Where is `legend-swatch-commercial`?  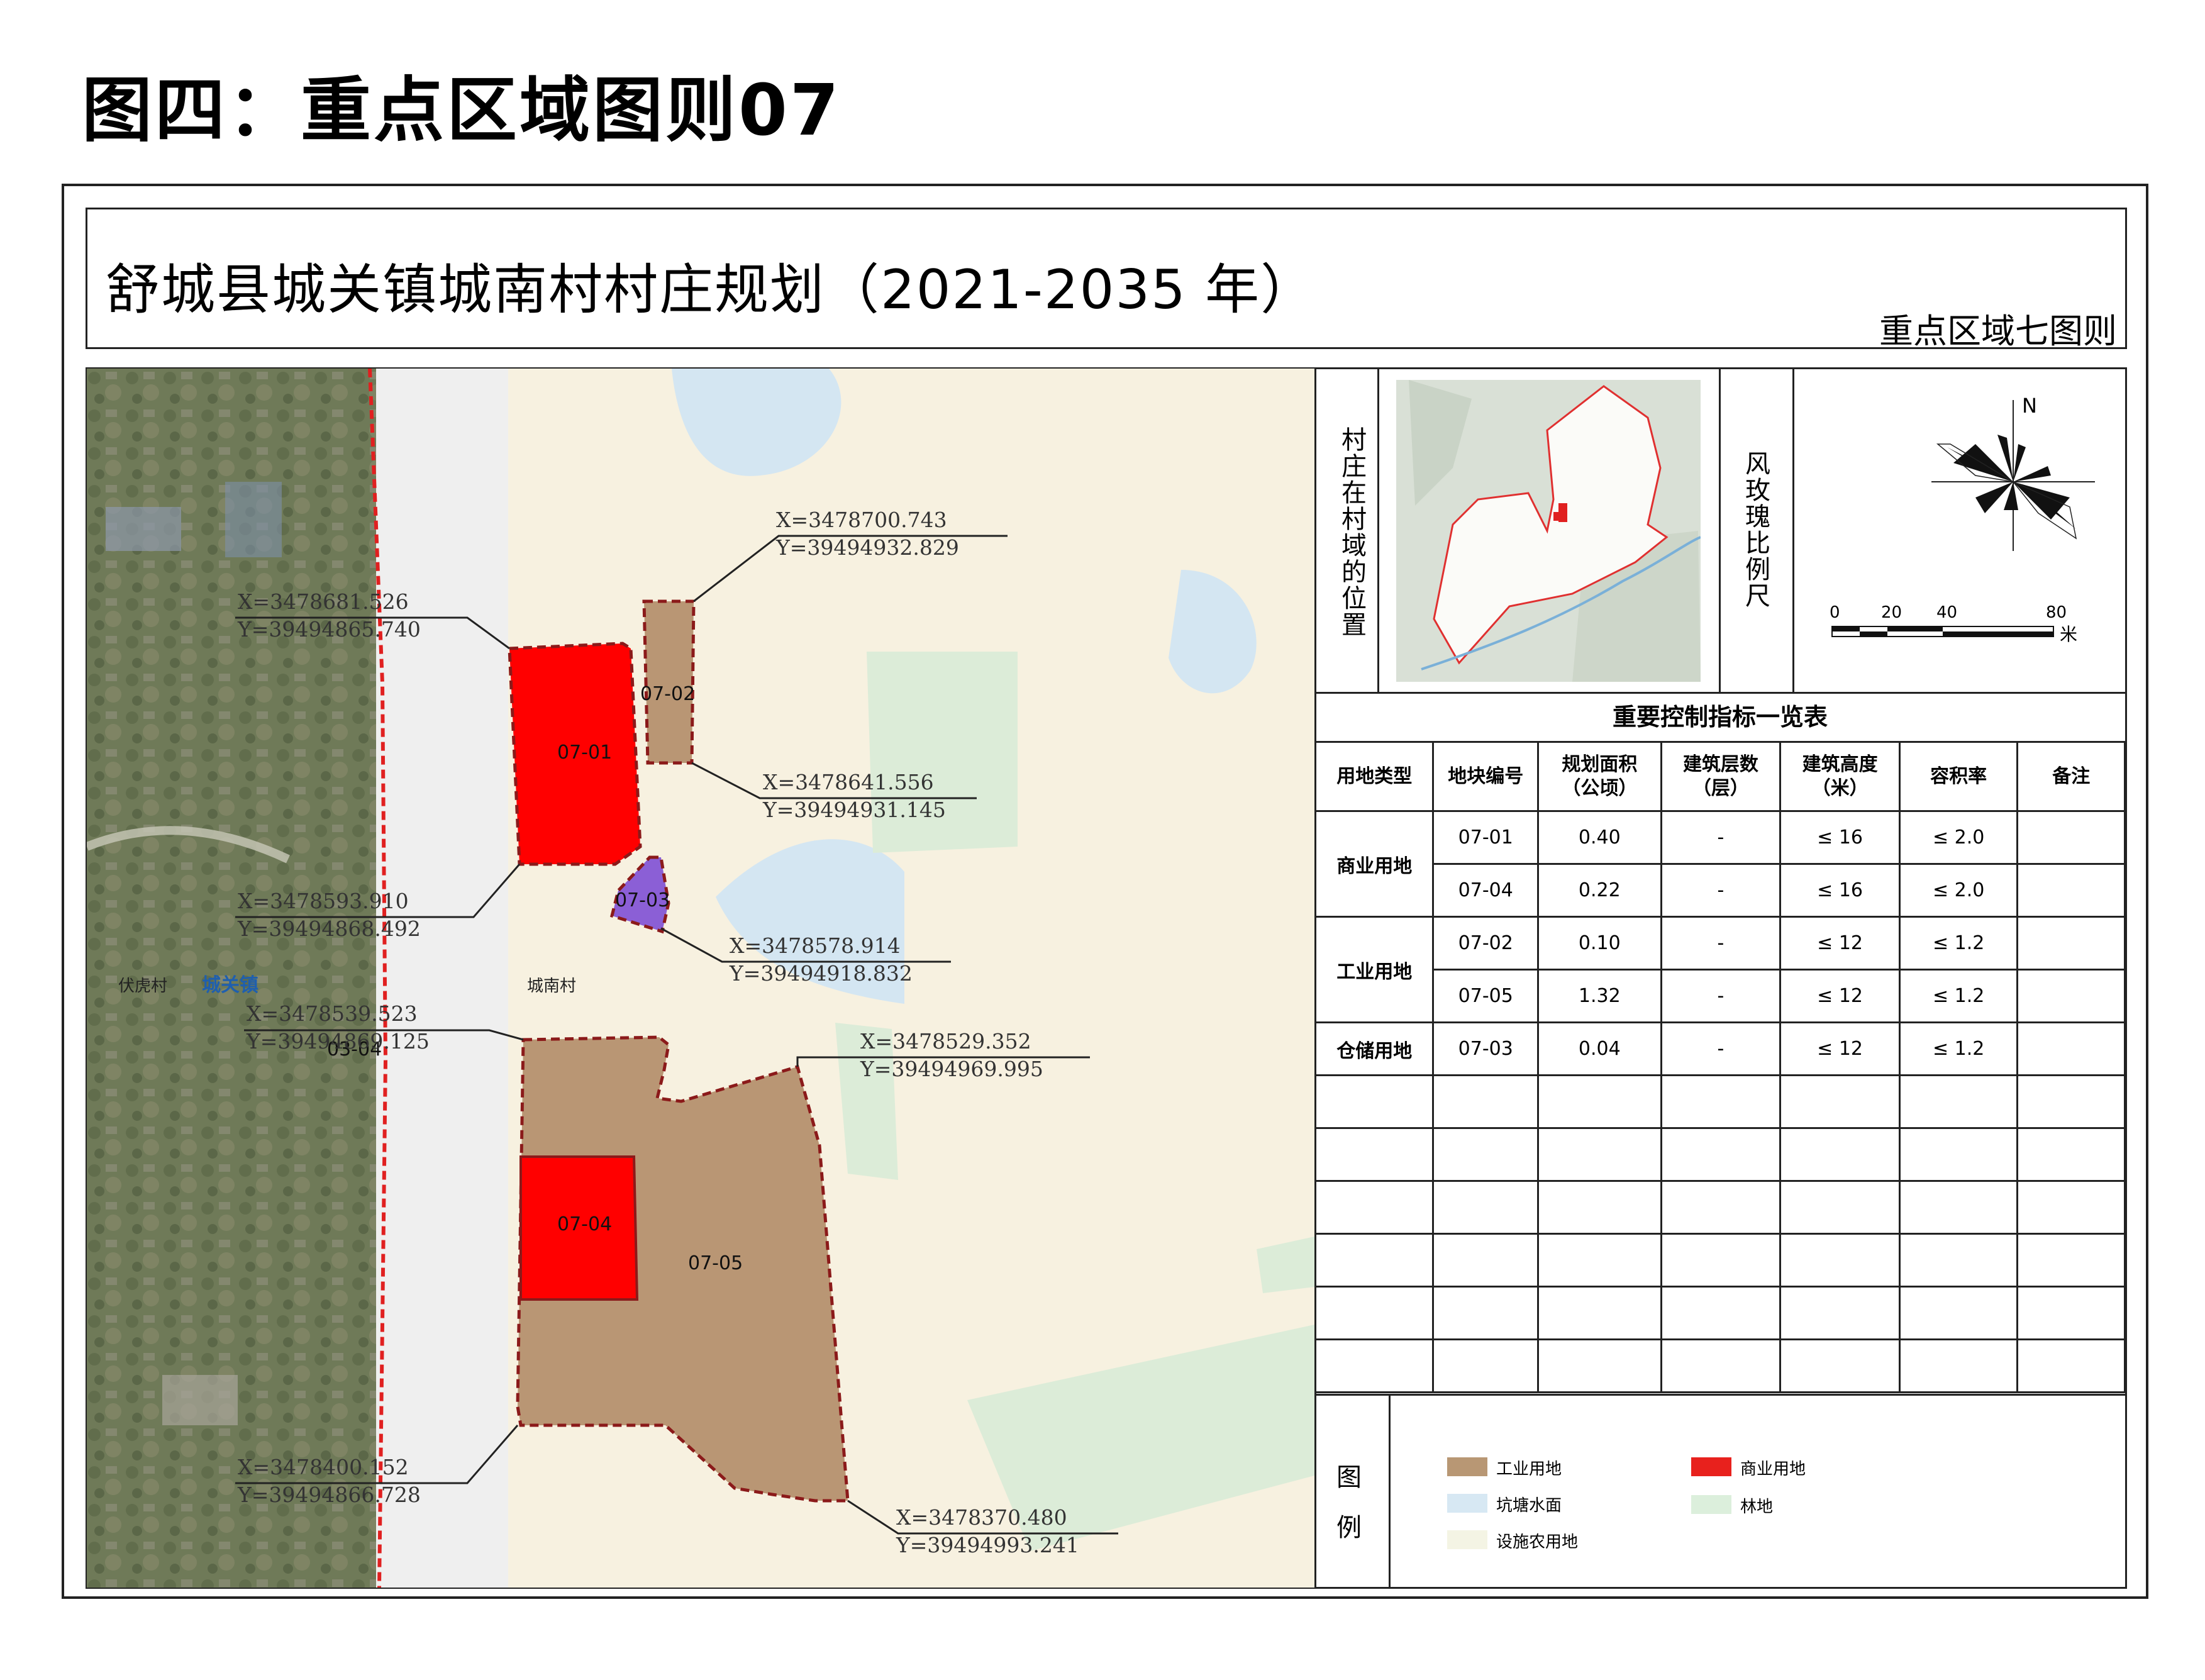 legend-swatch-commercial is located at coordinates (1711, 1466).